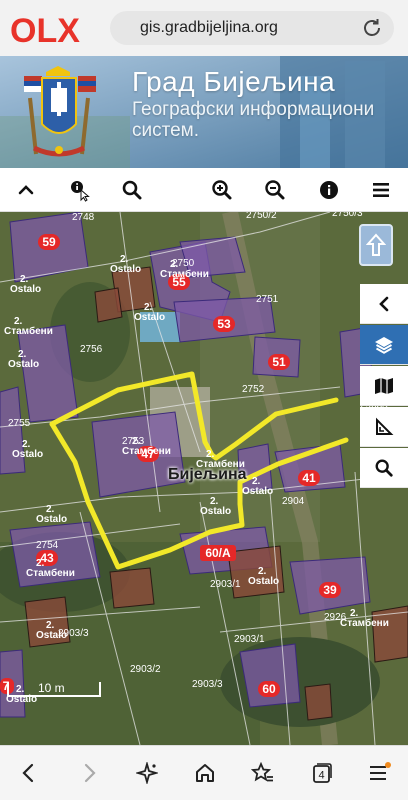 The height and width of the screenshot is (800, 408). I want to click on side-search-button, so click(384, 468).